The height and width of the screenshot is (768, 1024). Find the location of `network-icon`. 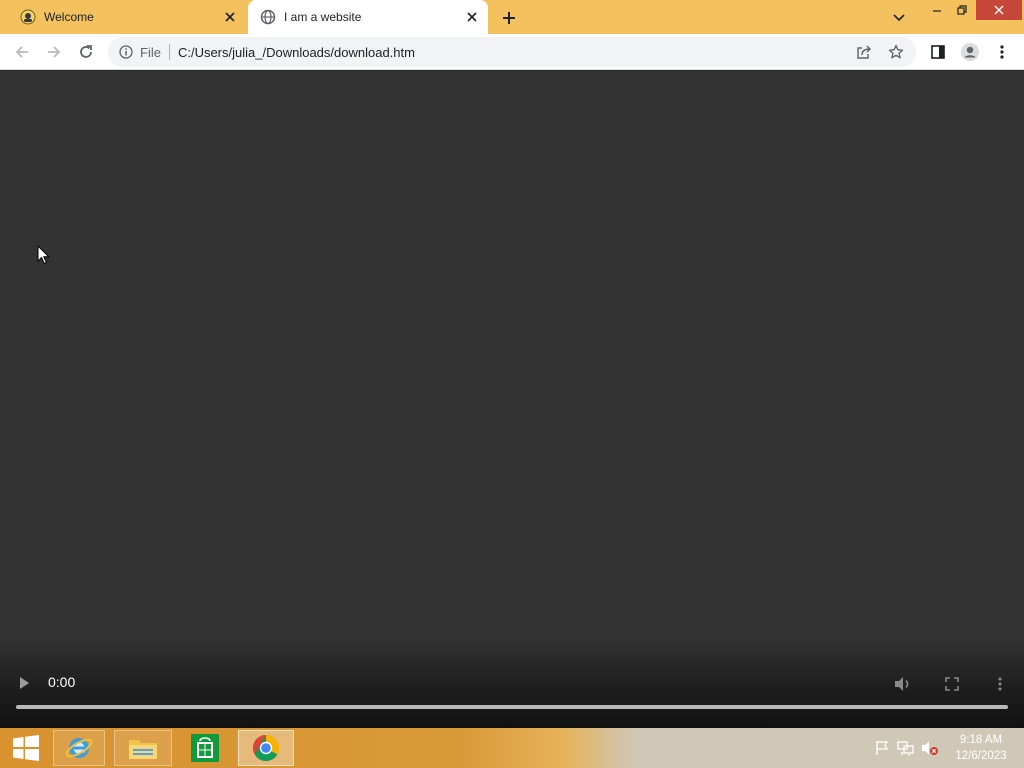

network-icon is located at coordinates (906, 748).